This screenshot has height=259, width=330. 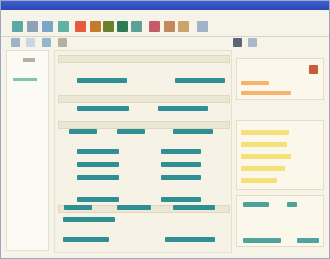 I want to click on new-file-icon, so click(x=17, y=26).